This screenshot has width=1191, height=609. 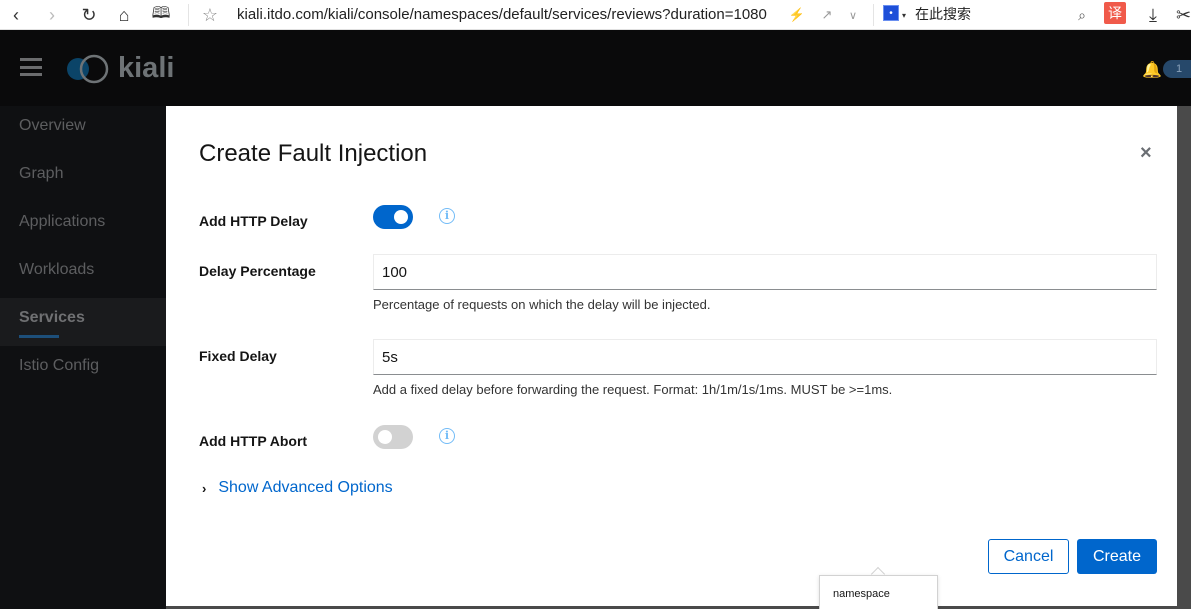 I want to click on hamburger-menu-icon, so click(x=31, y=67).